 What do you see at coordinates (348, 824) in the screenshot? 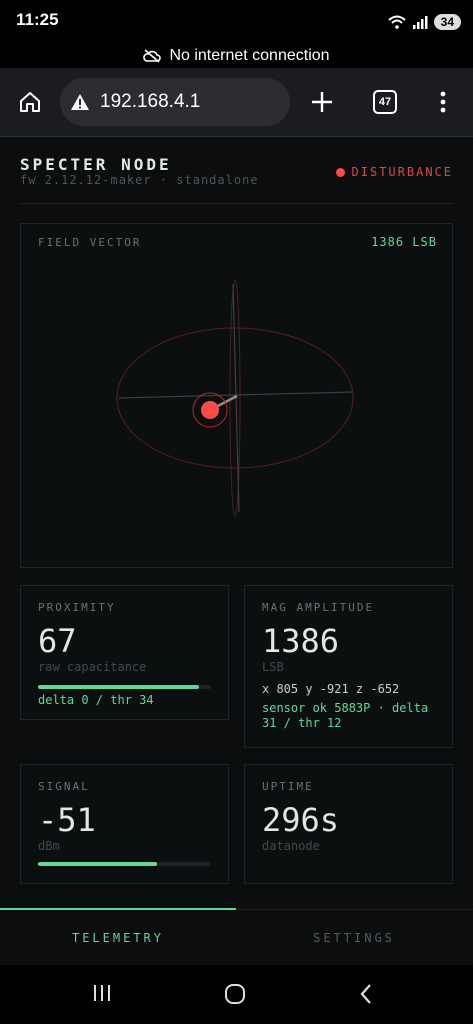
I see `uptime-card: UPTIME 296s datanode` at bounding box center [348, 824].